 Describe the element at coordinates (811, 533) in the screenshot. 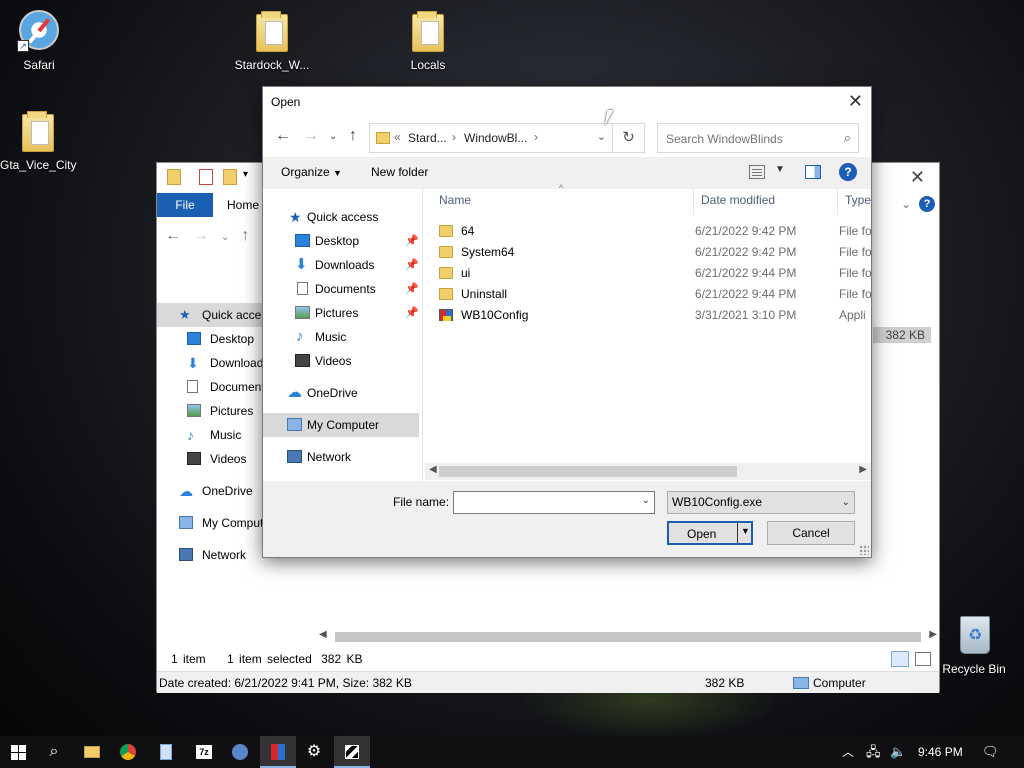

I see `cancel-button: Cancel` at that location.